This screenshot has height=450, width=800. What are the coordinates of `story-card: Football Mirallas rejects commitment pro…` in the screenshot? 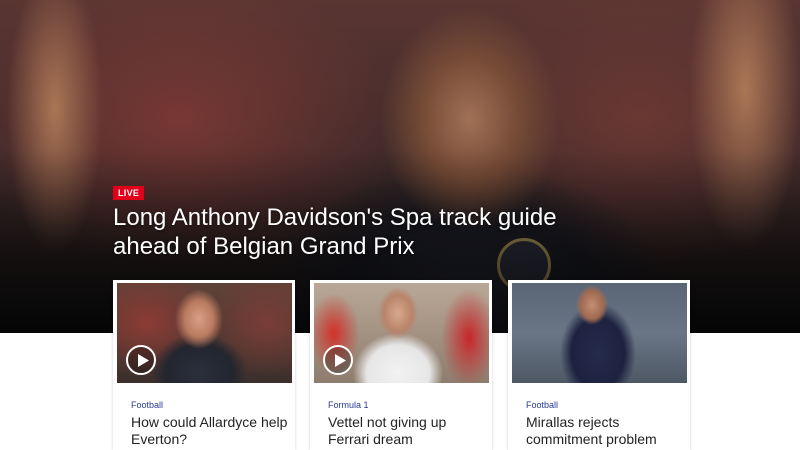 It's located at (599, 365).